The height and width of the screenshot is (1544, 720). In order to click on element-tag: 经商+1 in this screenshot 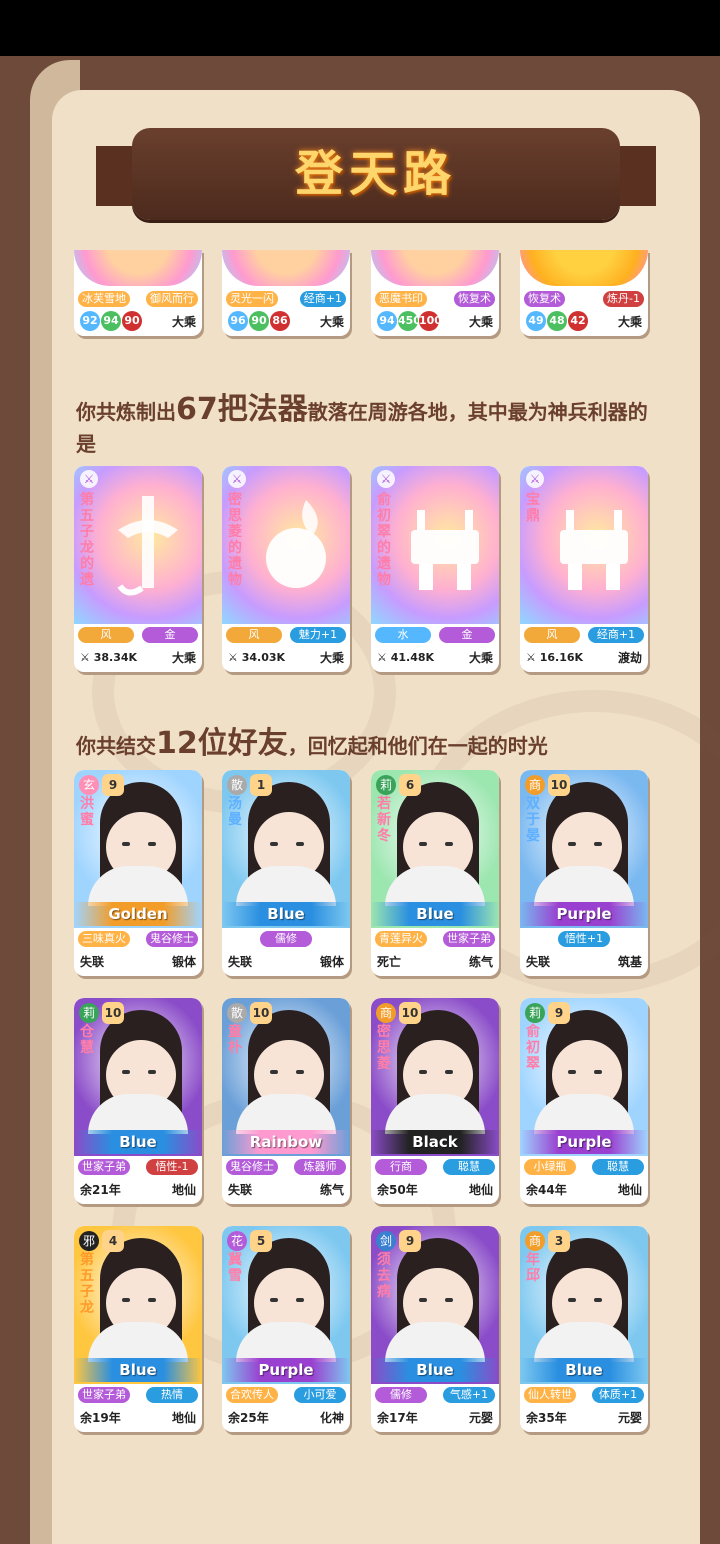, I will do `click(616, 635)`.